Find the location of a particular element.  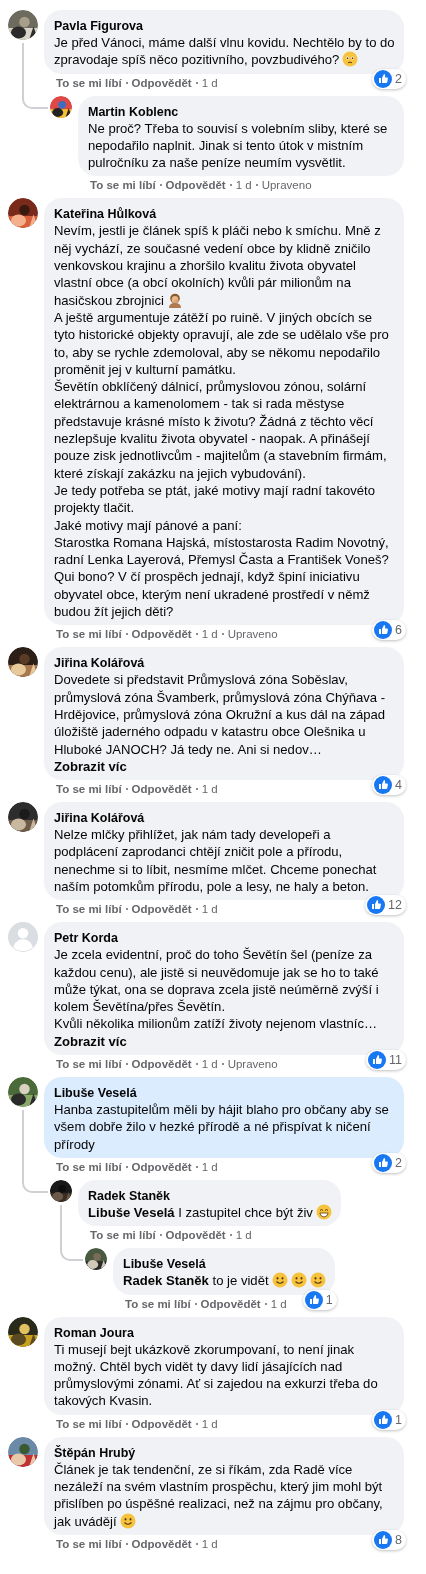

comment-text: Ne proč? Třeba to souvisí s volebním sliby, které se nepodařilo naplnit. Jinak si tento útok v mistním pulročníku za naše peníze neumím vysvětlit. is located at coordinates (238, 145).